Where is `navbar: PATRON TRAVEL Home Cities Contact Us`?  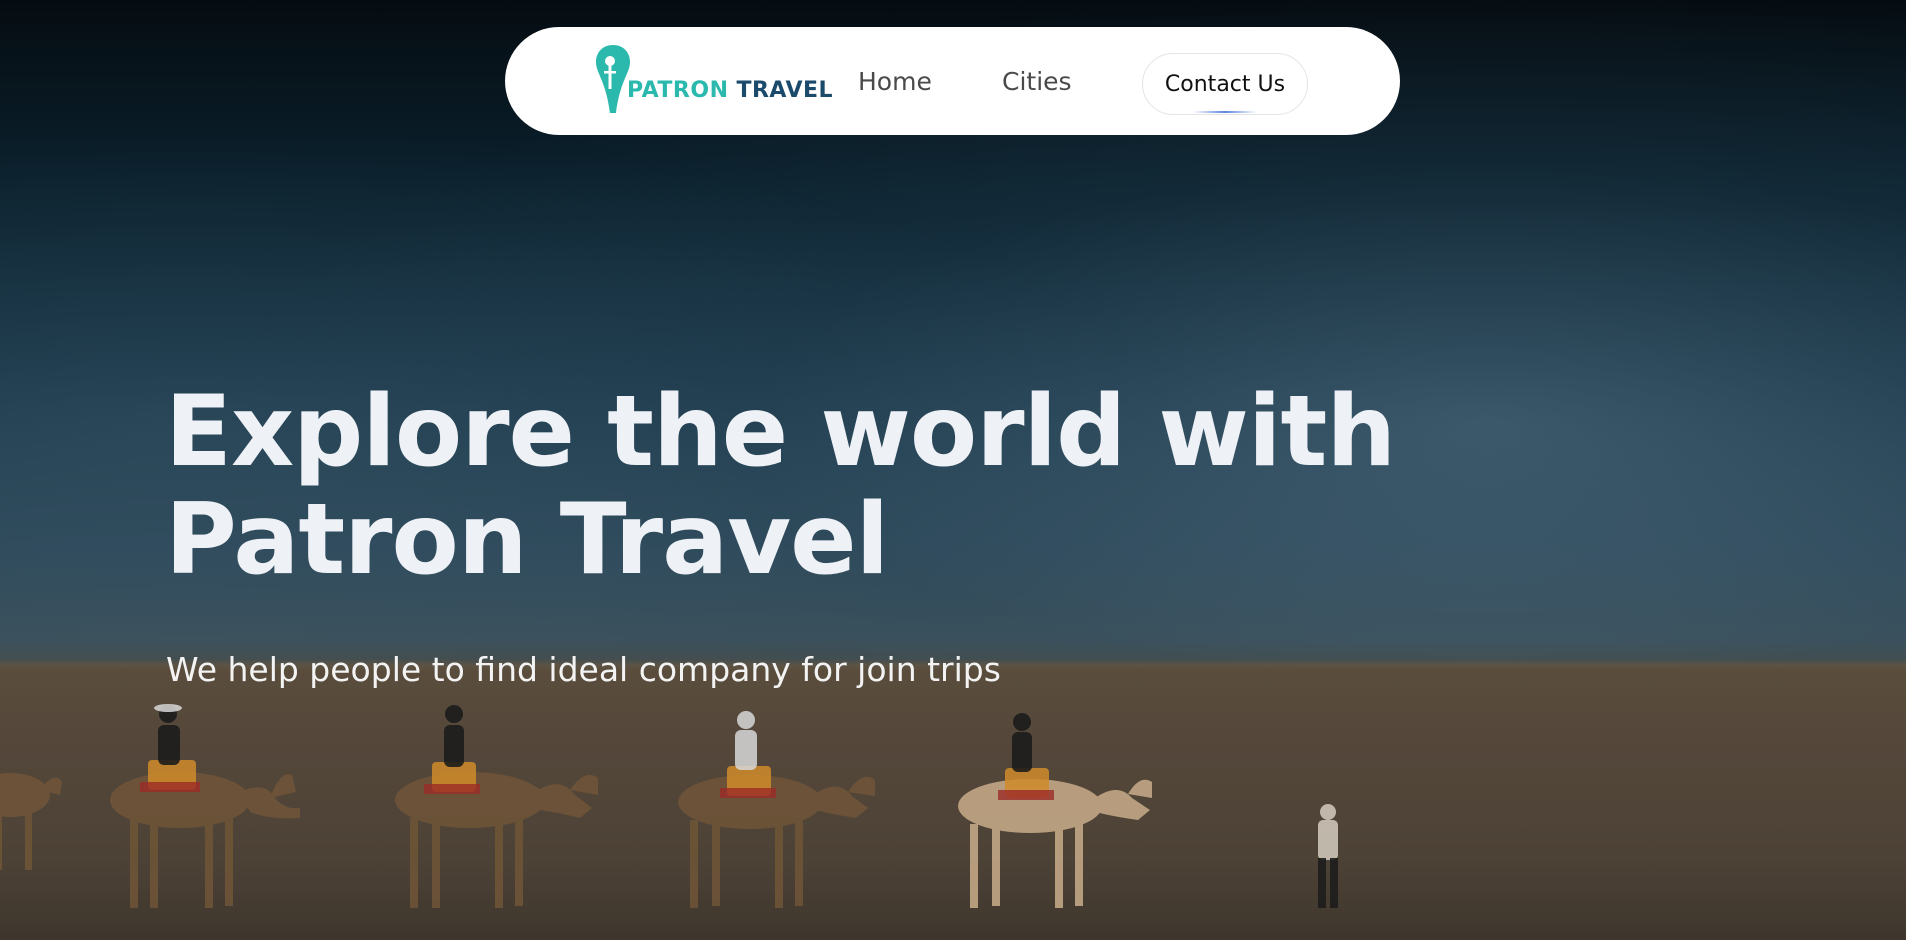 navbar: PATRON TRAVEL Home Cities Contact Us is located at coordinates (952, 81).